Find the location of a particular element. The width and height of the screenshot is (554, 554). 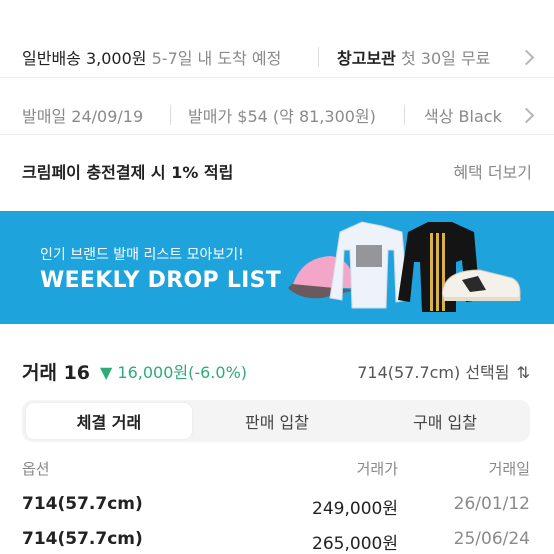

release-color-label: 색상 is located at coordinates (439, 116).